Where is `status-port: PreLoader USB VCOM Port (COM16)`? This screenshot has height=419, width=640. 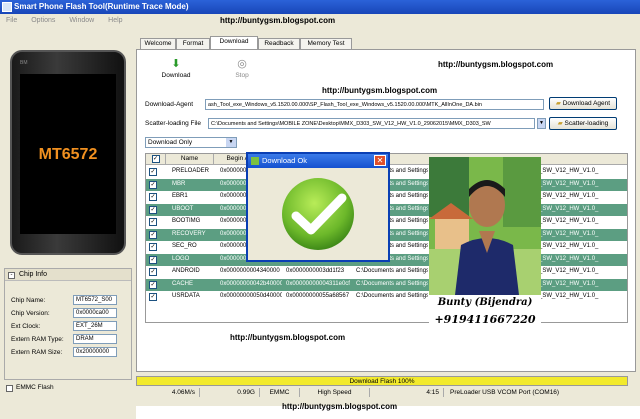
status-port: PreLoader USB VCOM Port (COM16) is located at coordinates (505, 392).